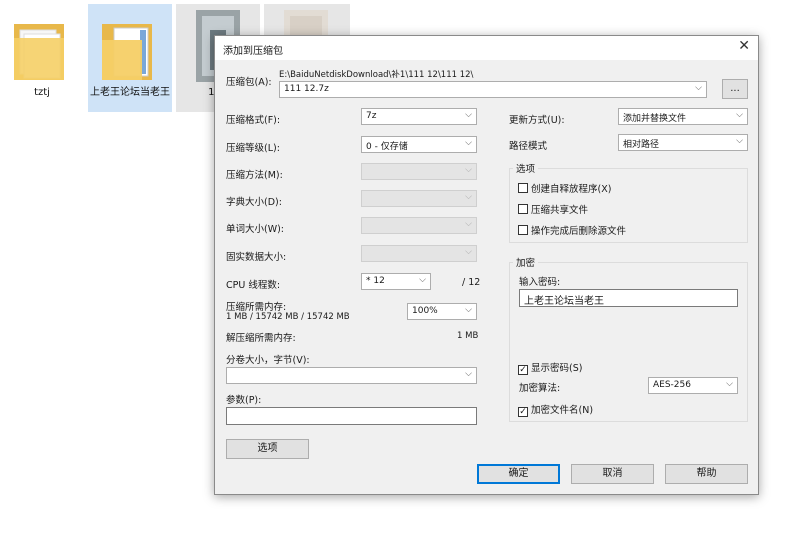  What do you see at coordinates (255, 229) in the screenshot?
I see `word-label: 单词大小(W):` at bounding box center [255, 229].